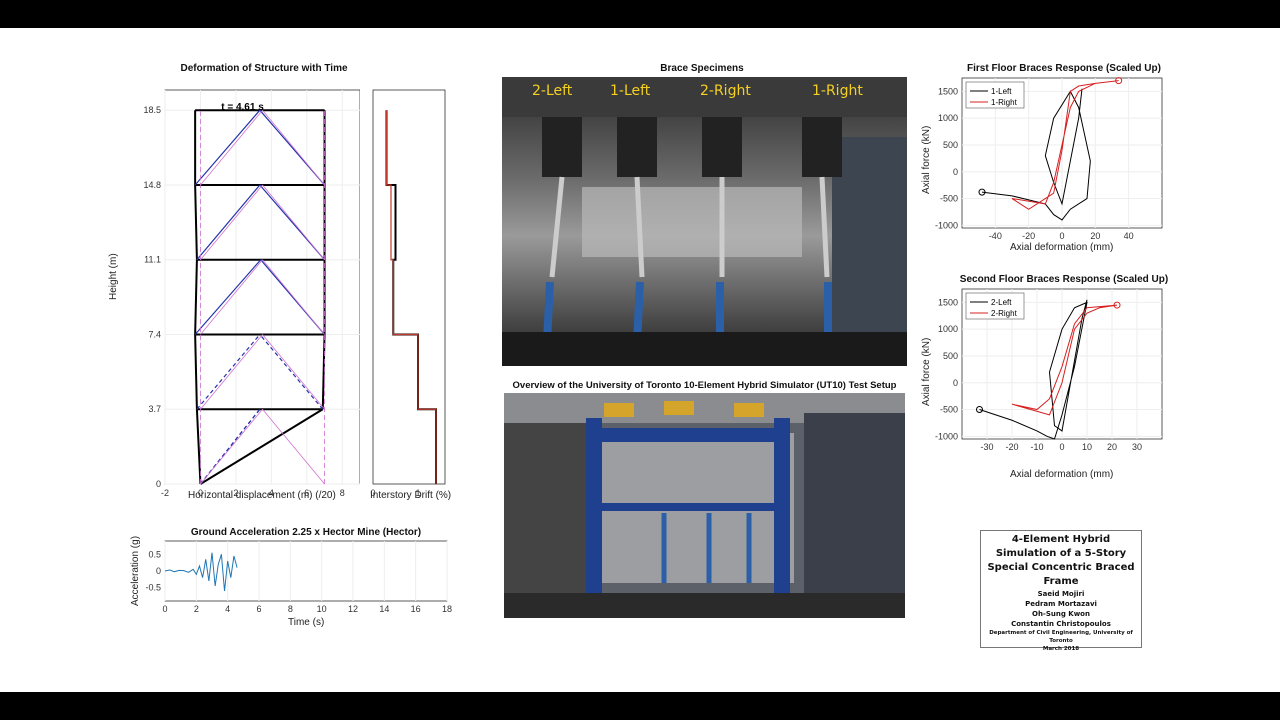 Image resolution: width=1280 pixels, height=720 pixels. Describe the element at coordinates (251, 293) in the screenshot. I see `deformation-plot: -2 0 2 4 6 803.77.411.114.818.5 t = 4.61 s` at that location.